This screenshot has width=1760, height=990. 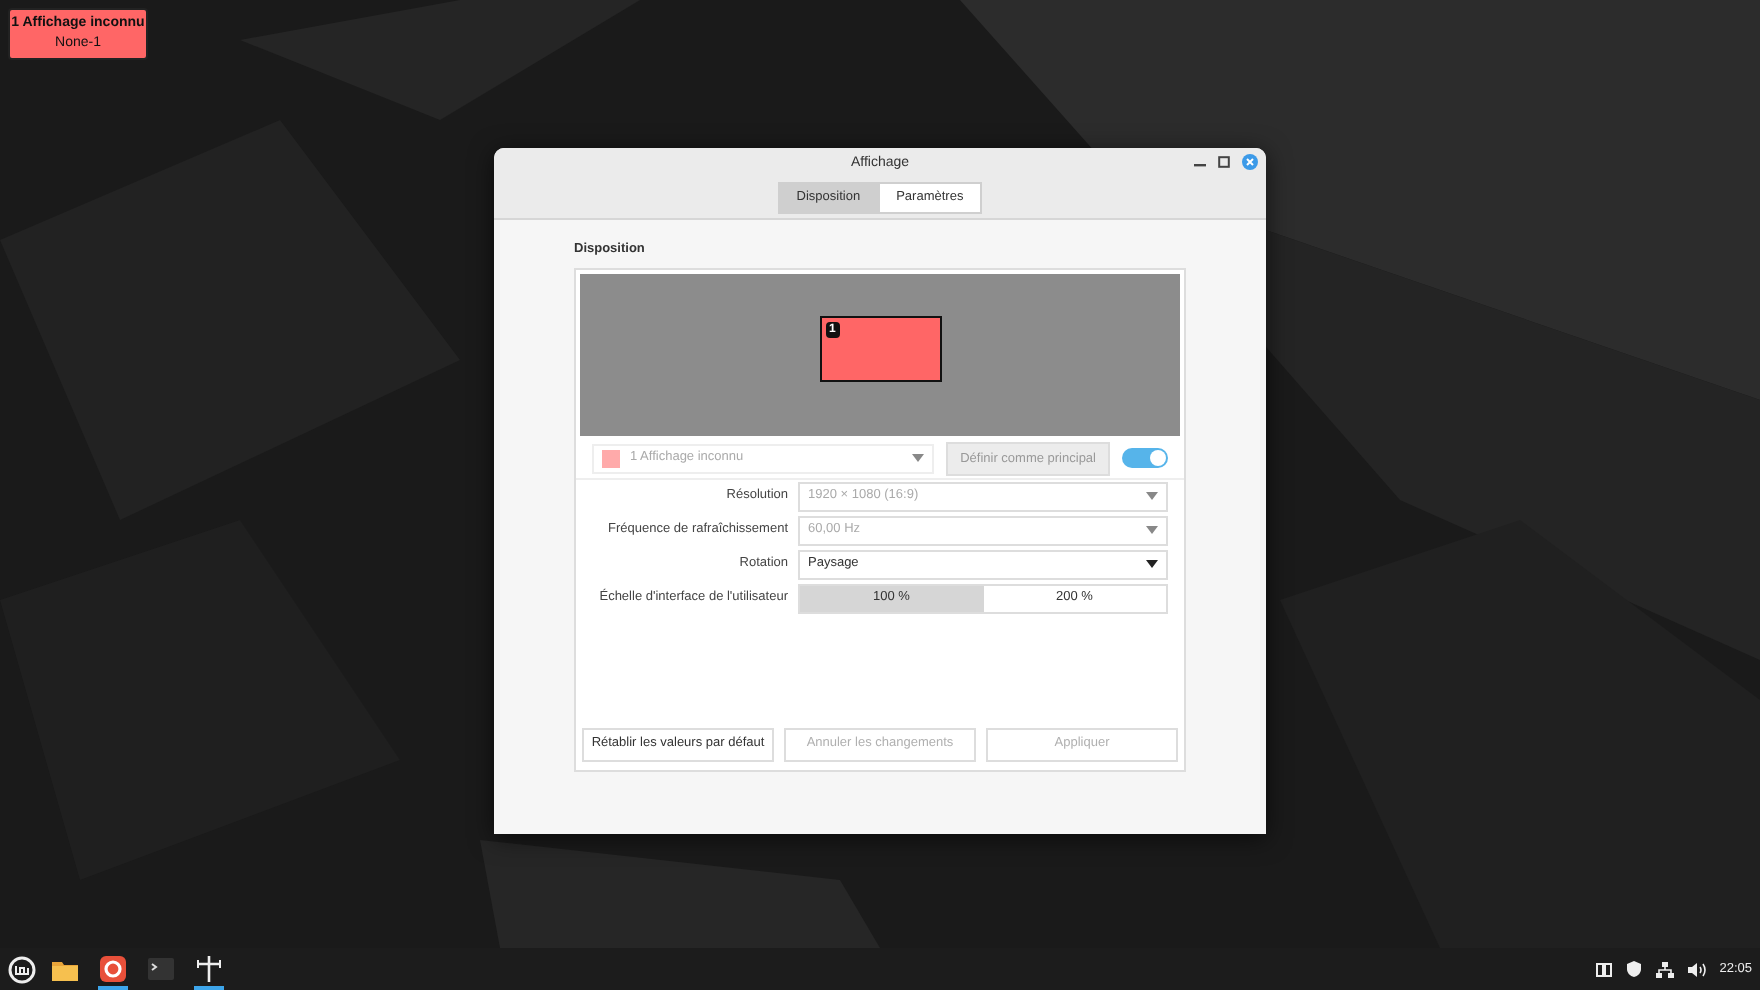 I want to click on terminal-icon, so click(x=161, y=969).